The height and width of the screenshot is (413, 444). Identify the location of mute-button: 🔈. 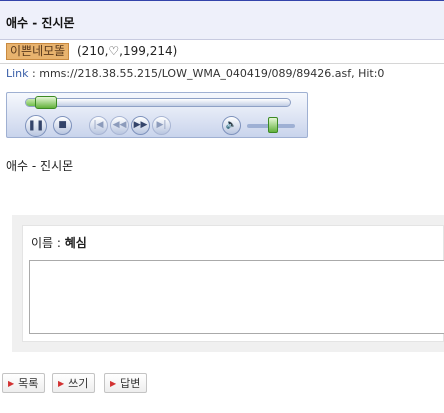
(231, 125).